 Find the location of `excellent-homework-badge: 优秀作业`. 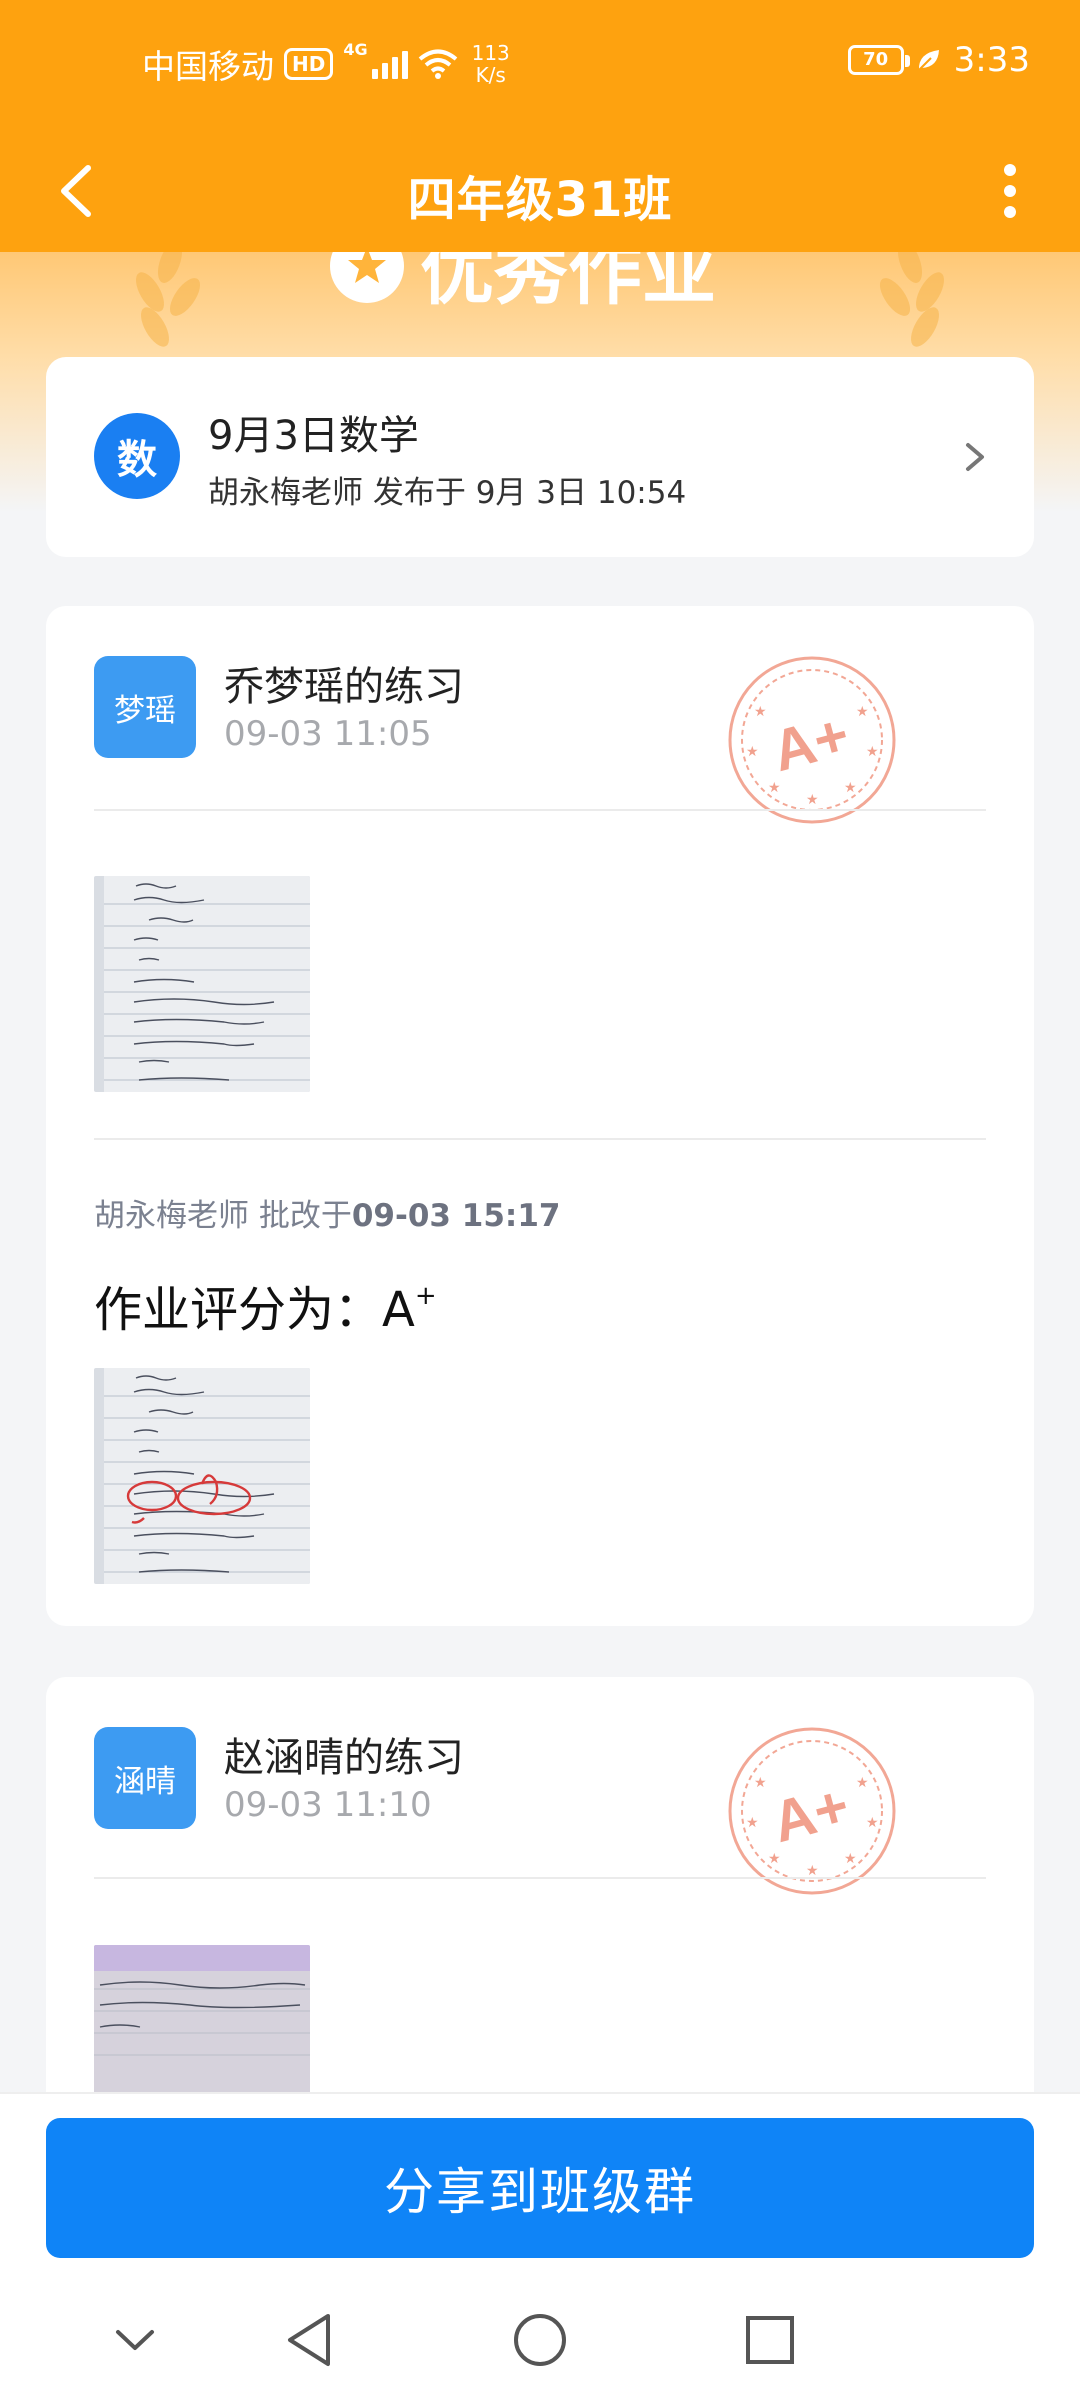

excellent-homework-badge: 优秀作业 is located at coordinates (523, 285).